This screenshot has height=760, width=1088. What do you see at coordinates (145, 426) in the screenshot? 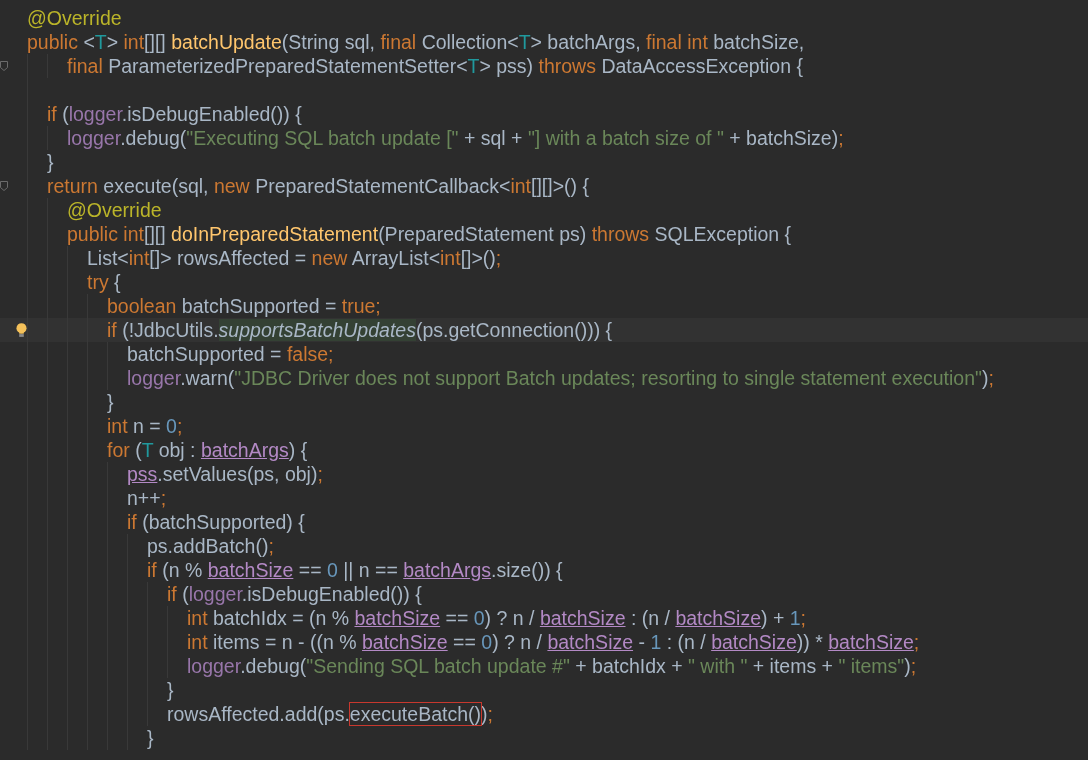
I see `code-line: int n = 0;` at bounding box center [145, 426].